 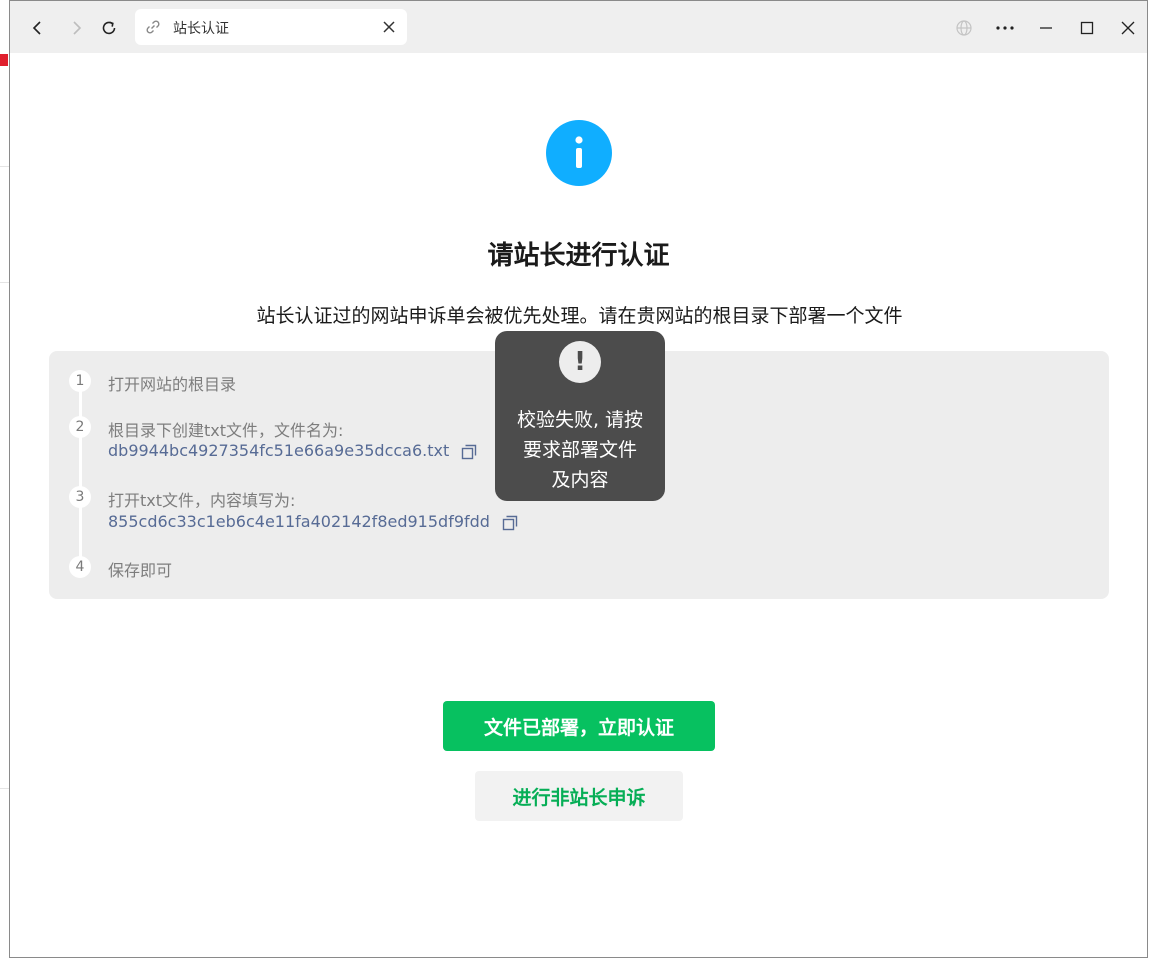 I want to click on title-bar: 站长认证, so click(x=578, y=27).